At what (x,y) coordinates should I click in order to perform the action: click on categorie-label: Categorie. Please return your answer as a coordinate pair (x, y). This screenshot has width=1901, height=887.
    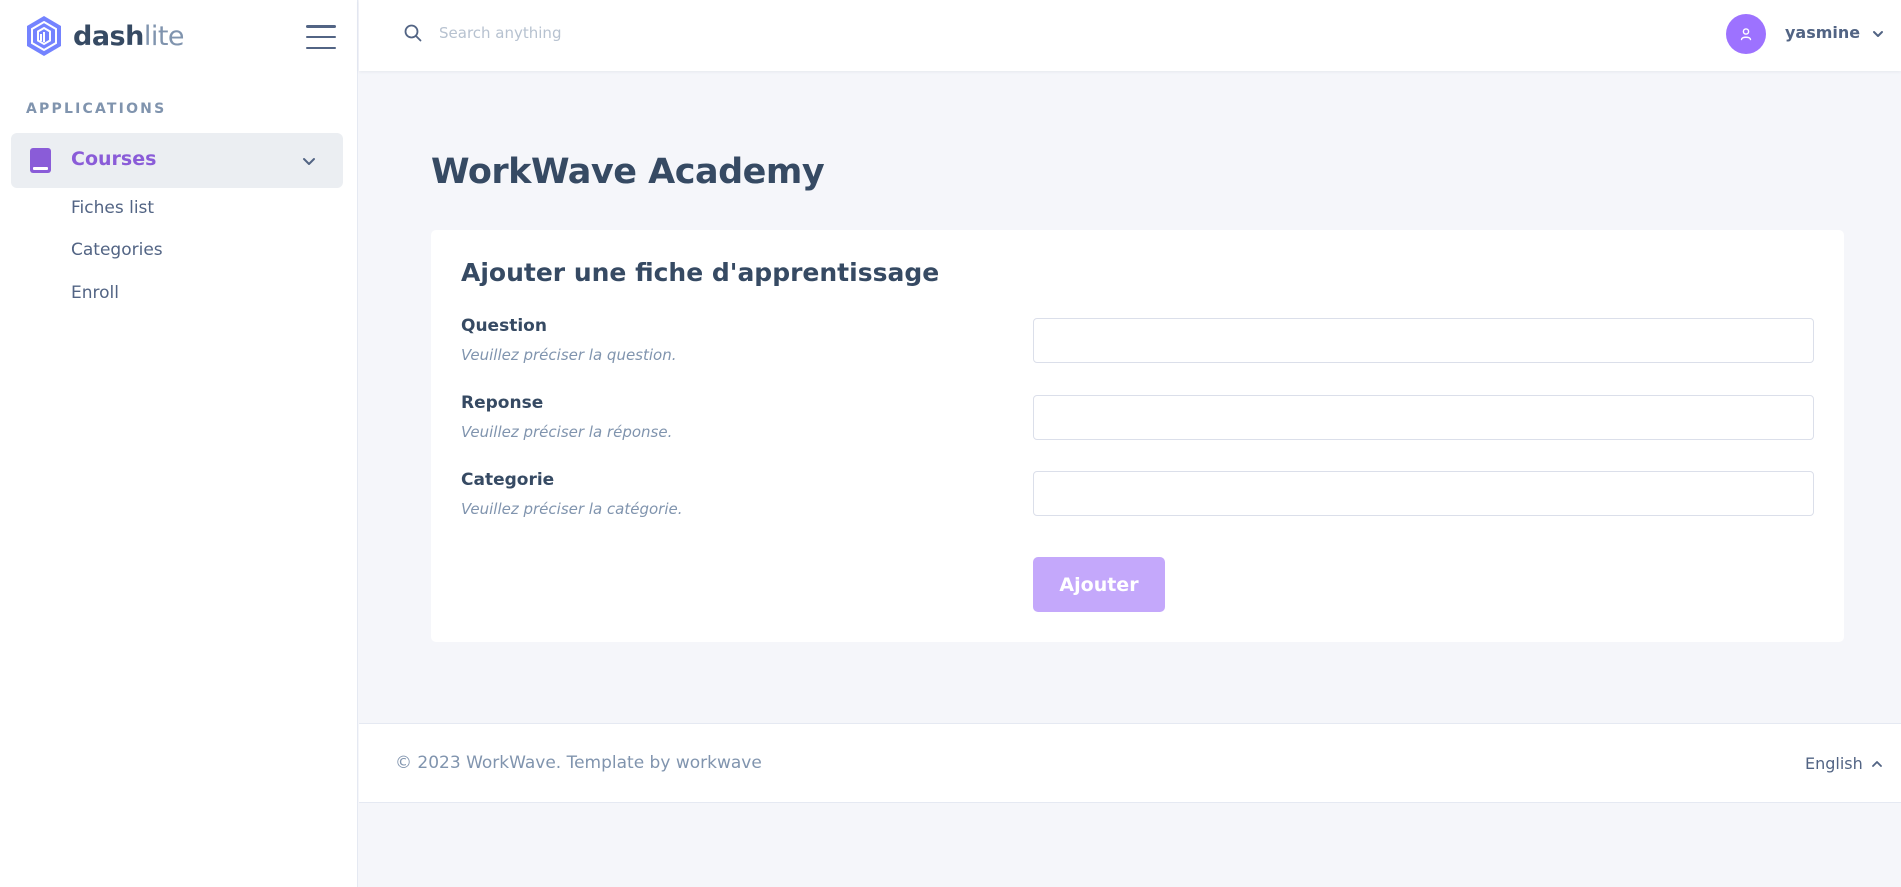
    Looking at the image, I should click on (508, 480).